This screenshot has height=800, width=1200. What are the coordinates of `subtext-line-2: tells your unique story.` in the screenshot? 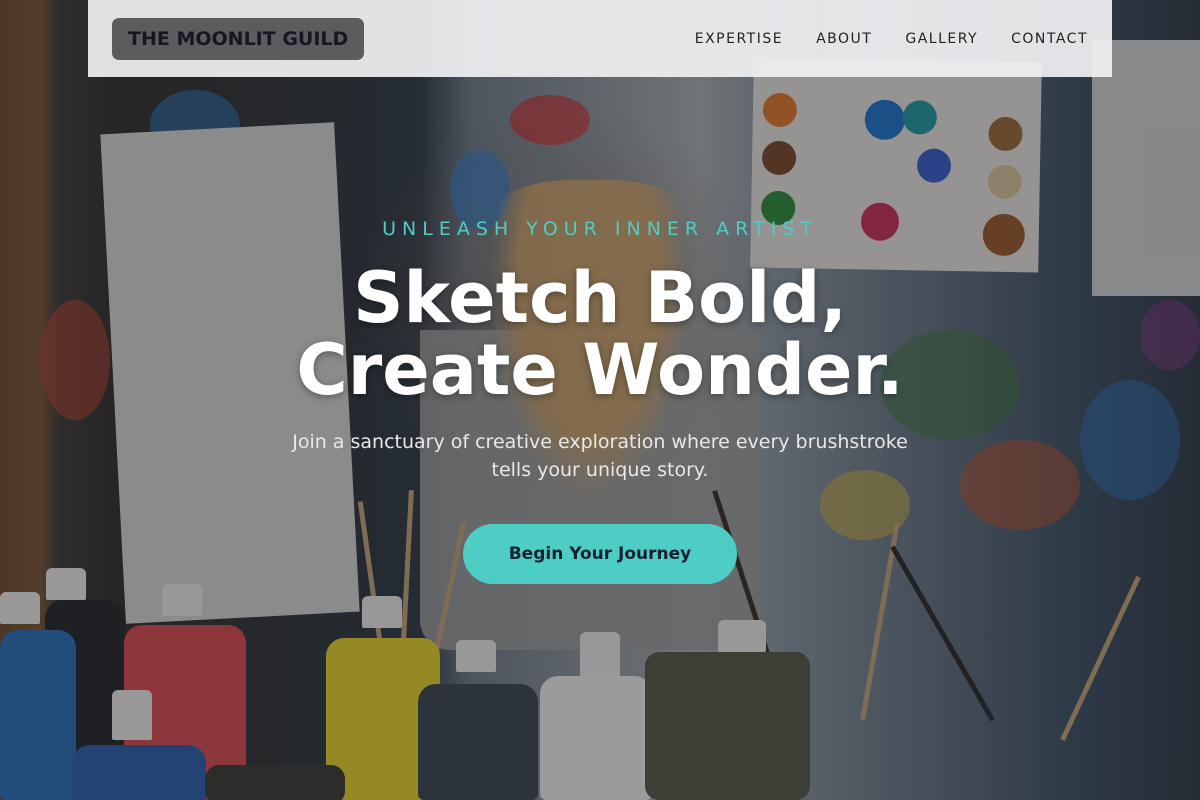 It's located at (600, 470).